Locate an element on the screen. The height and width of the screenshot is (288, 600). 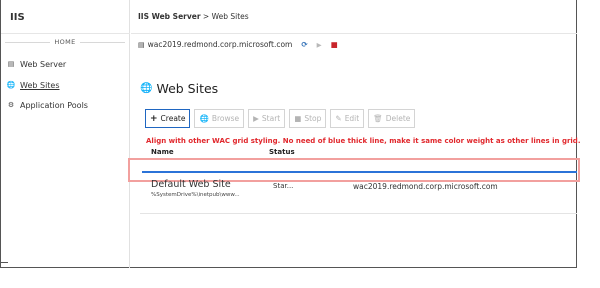
sidebar-section-label: HOME is located at coordinates (65, 42).